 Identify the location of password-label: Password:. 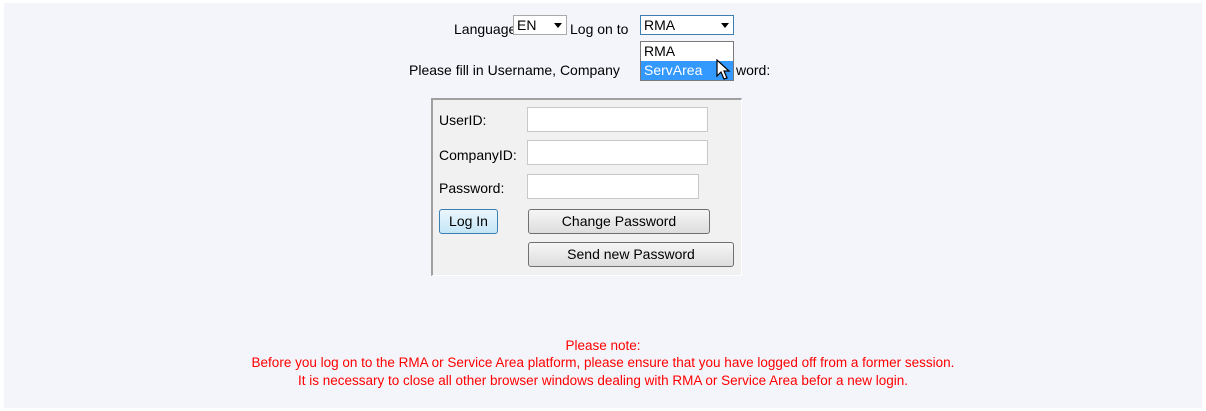
(472, 188).